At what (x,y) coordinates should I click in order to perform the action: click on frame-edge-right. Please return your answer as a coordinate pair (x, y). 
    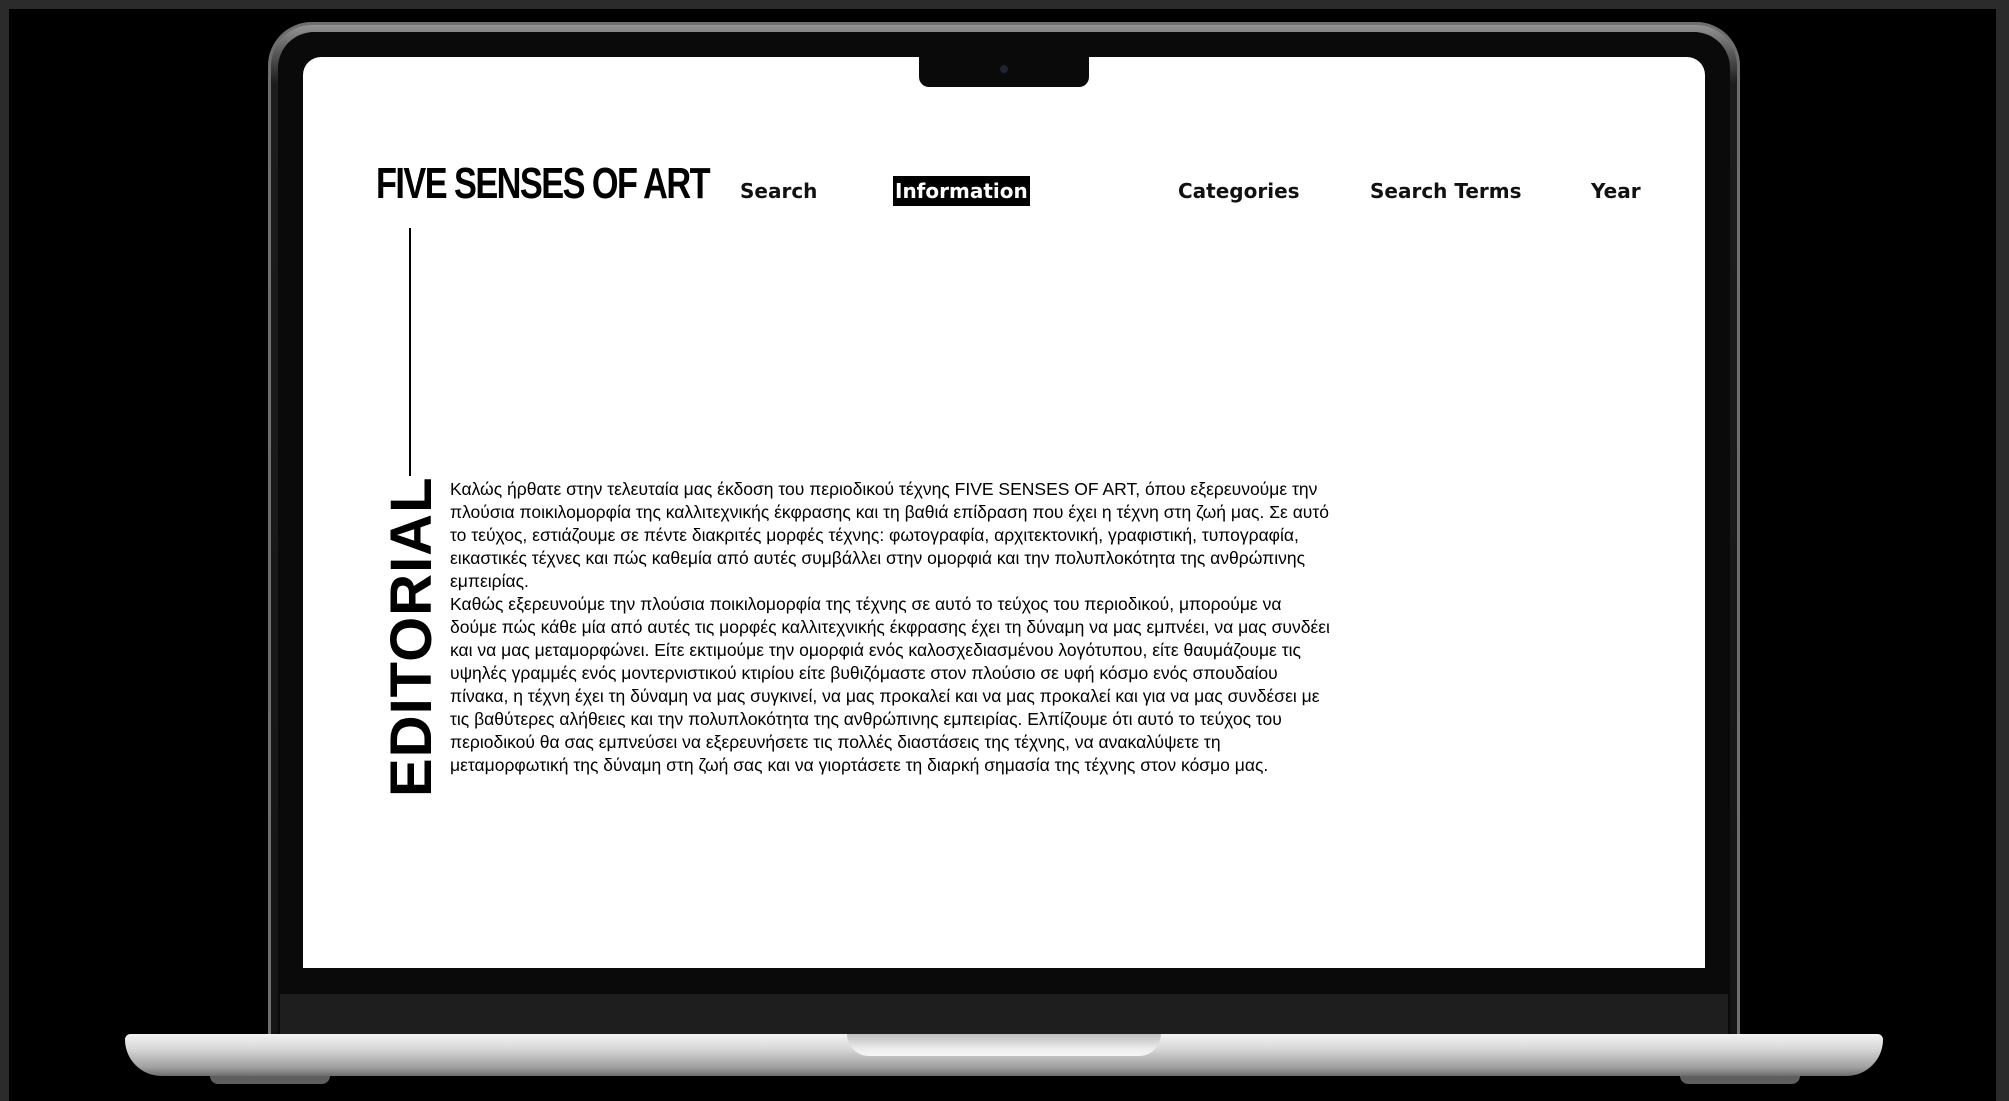
    Looking at the image, I should click on (2002, 550).